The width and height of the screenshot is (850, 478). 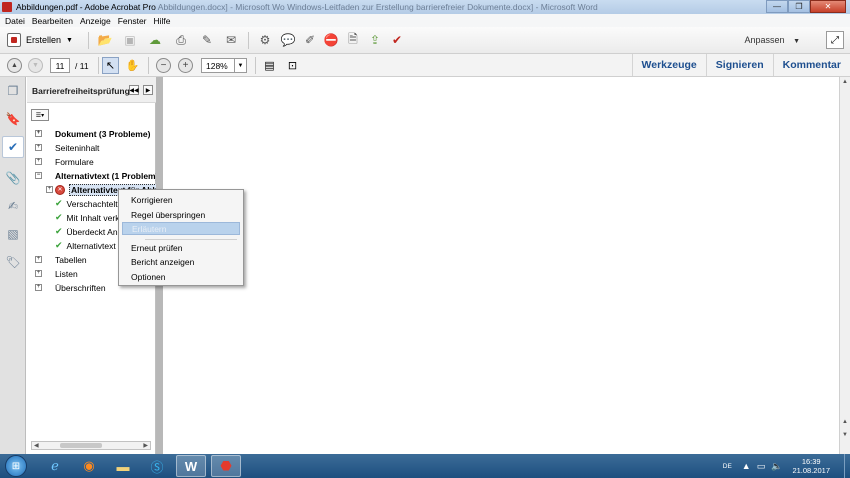 I want to click on tab-werkzeuge: Werkzeuge, so click(x=668, y=65).